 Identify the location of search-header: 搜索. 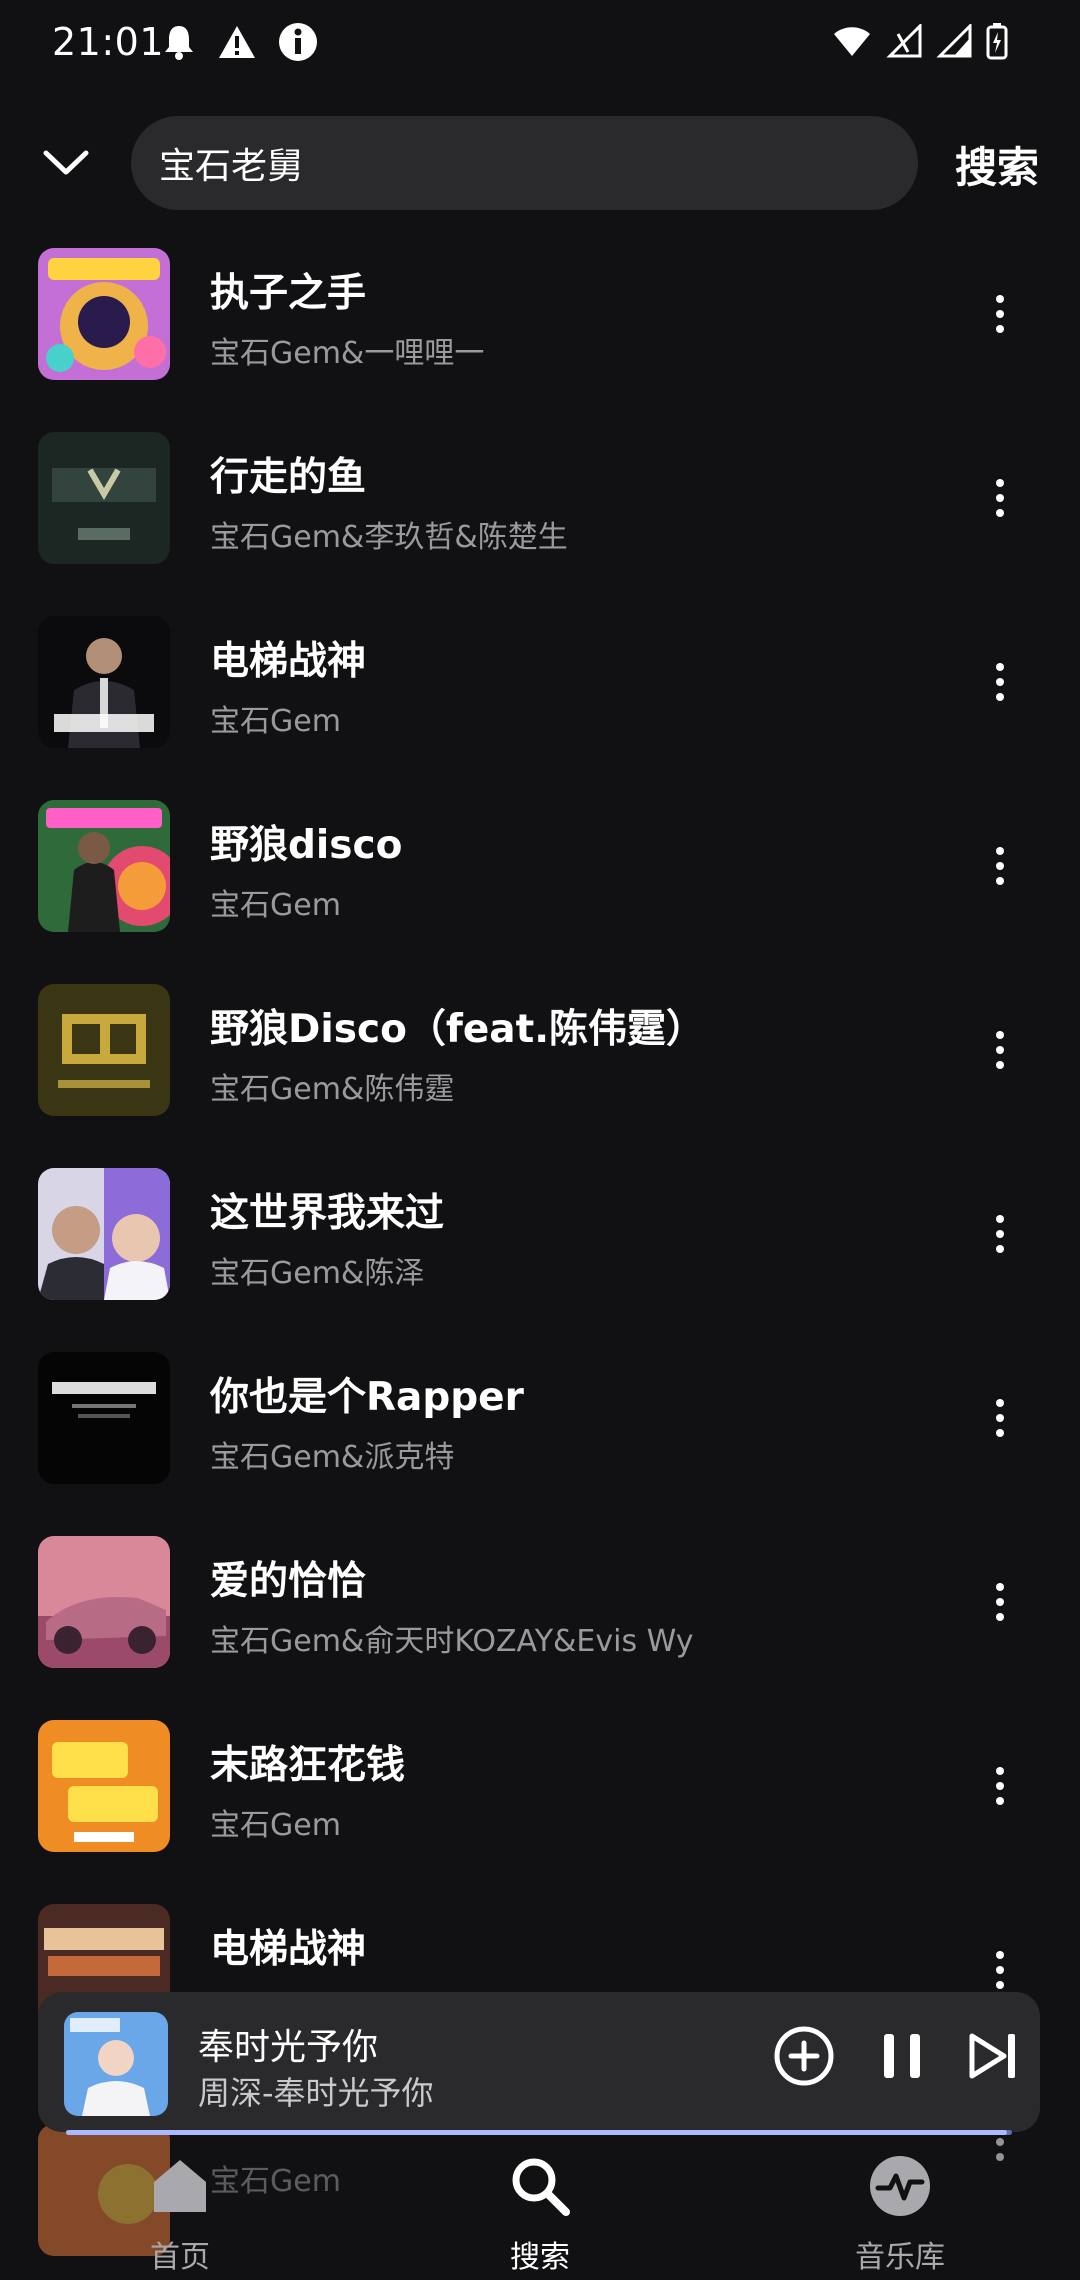
(540, 162).